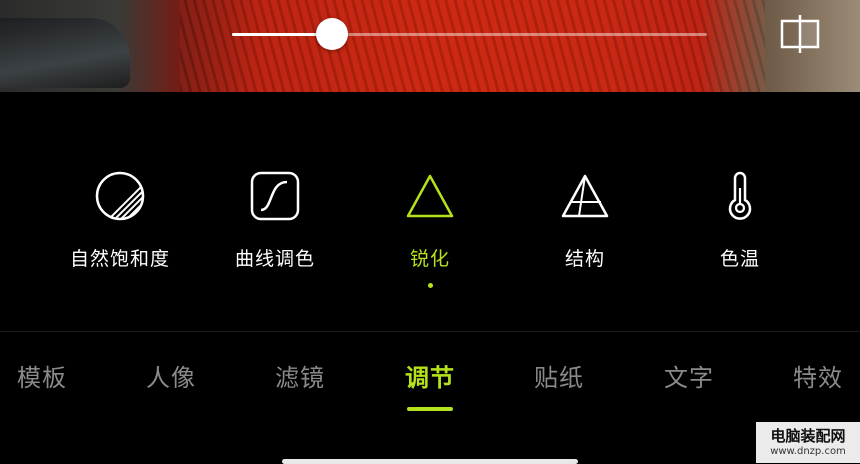 The height and width of the screenshot is (464, 860). I want to click on tab-label: 贴纸, so click(559, 378).